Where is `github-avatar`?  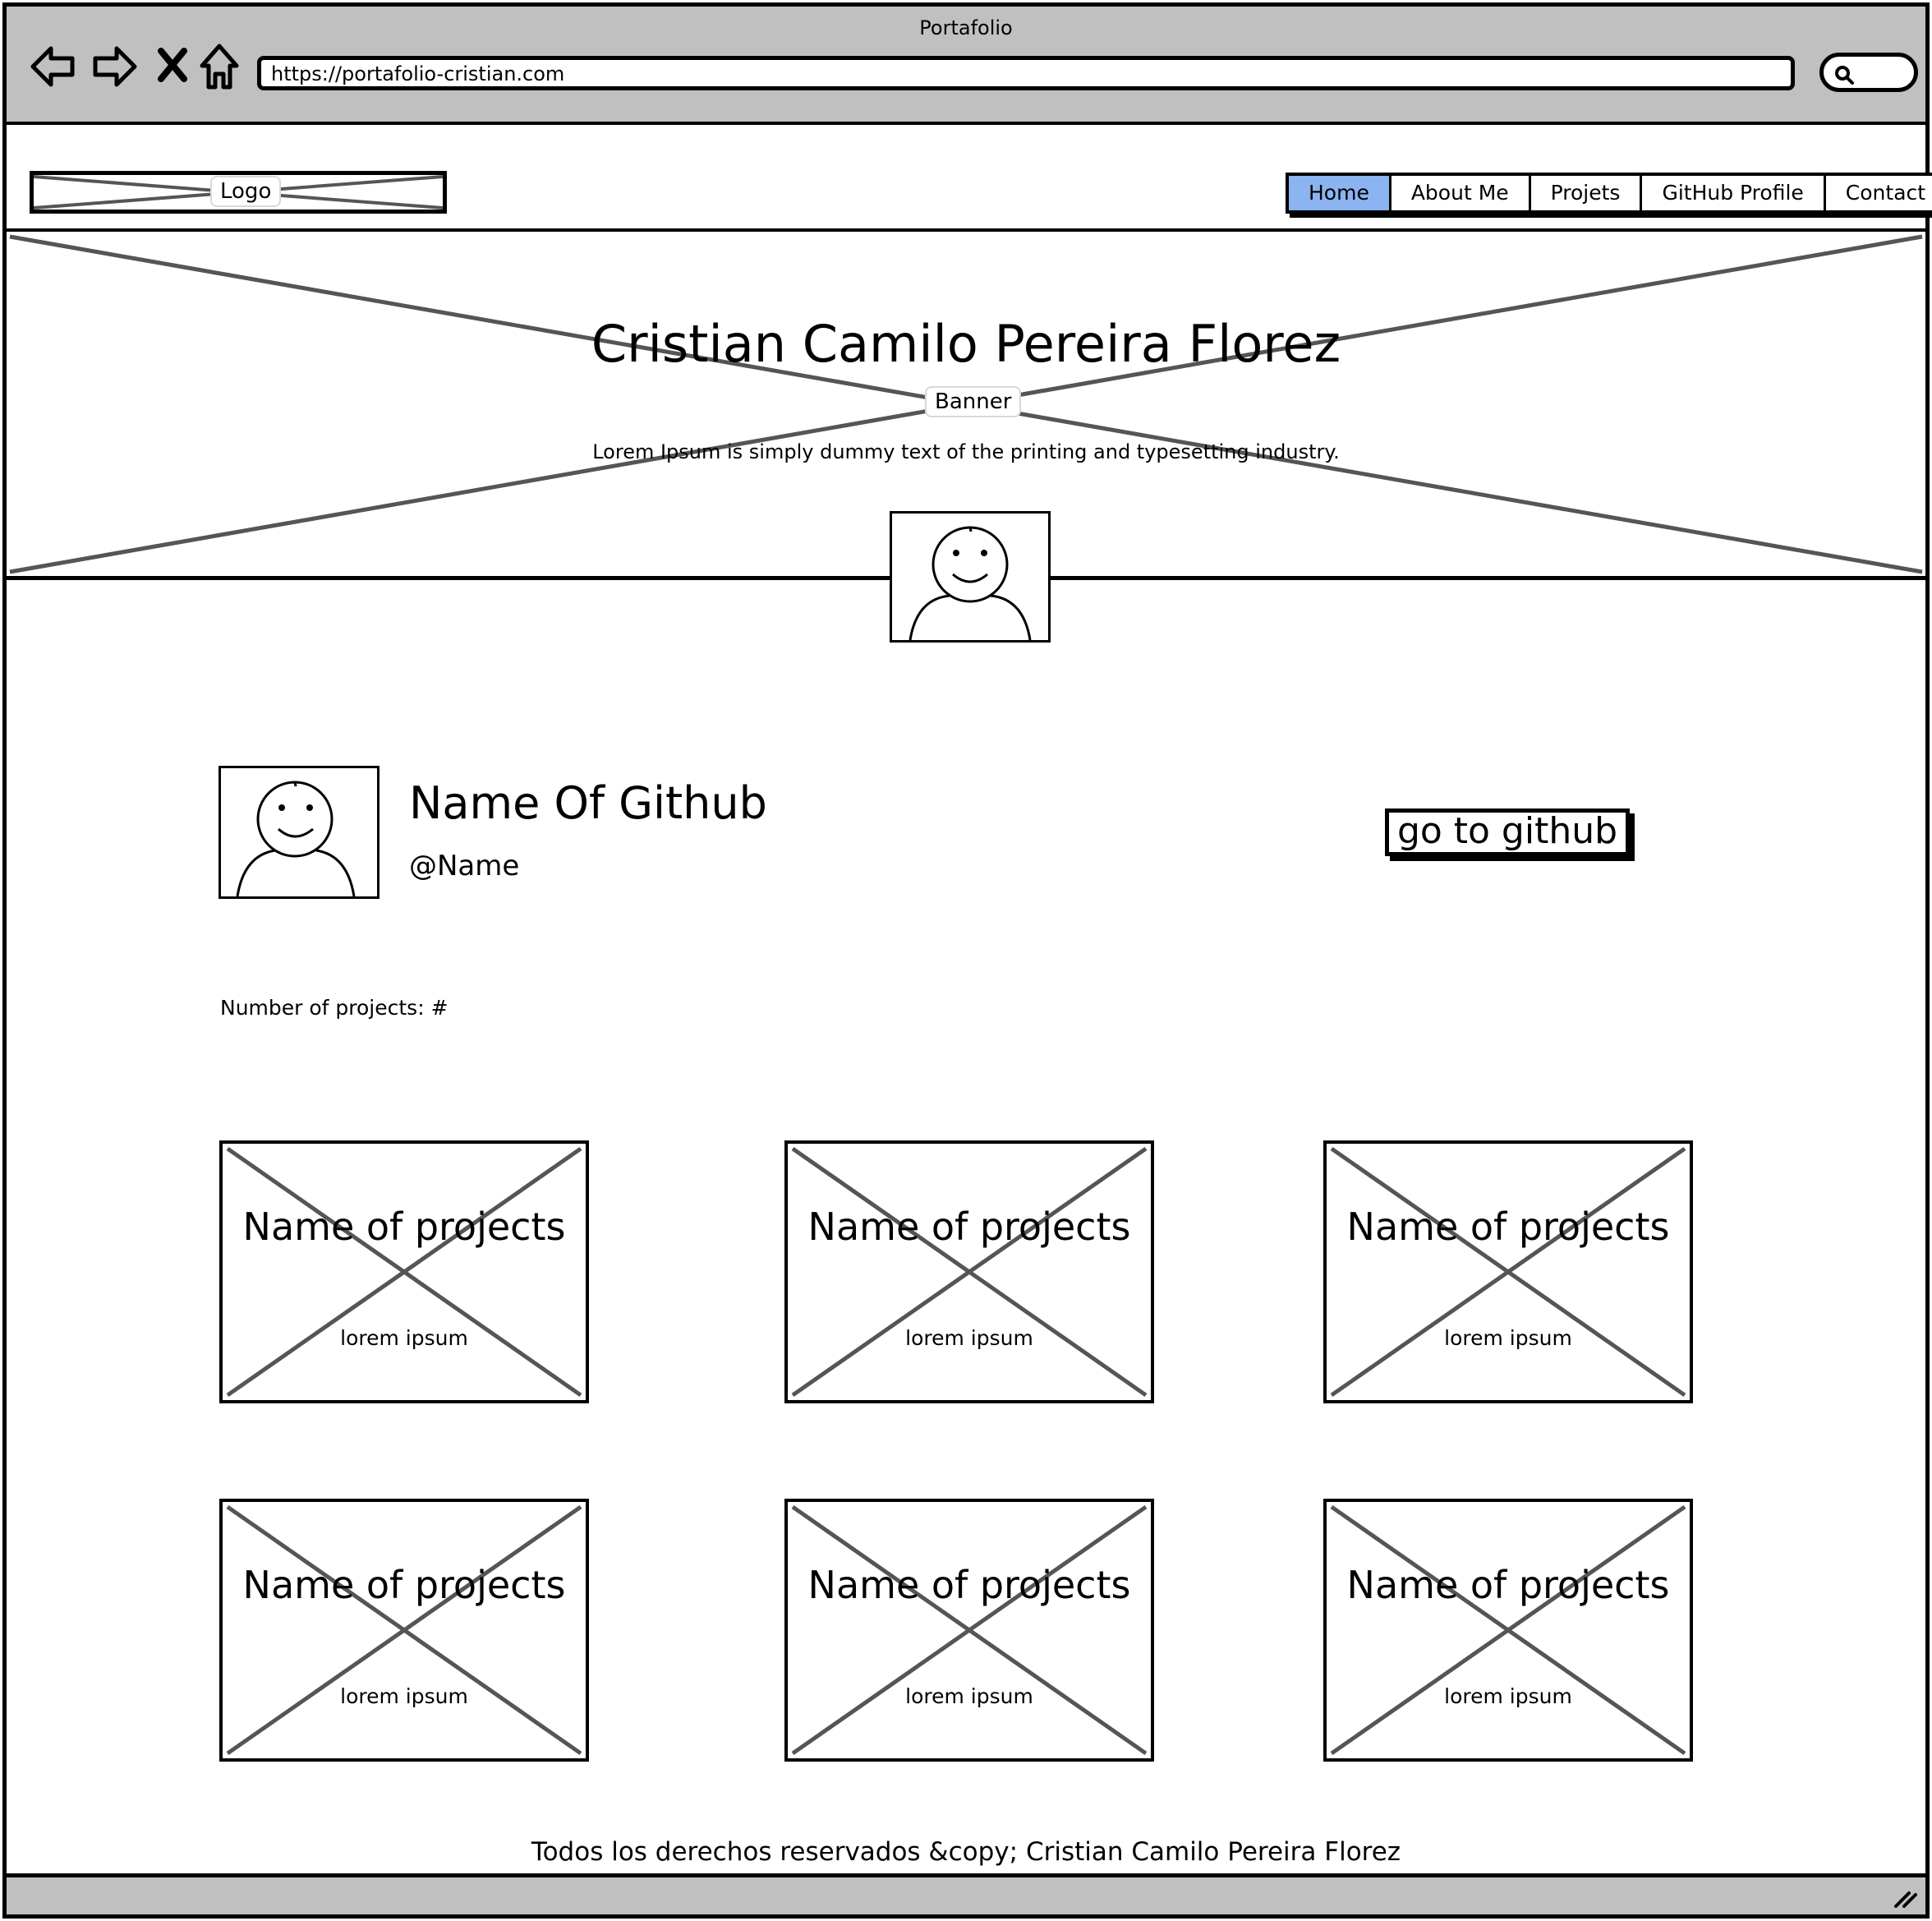
github-avatar is located at coordinates (299, 833).